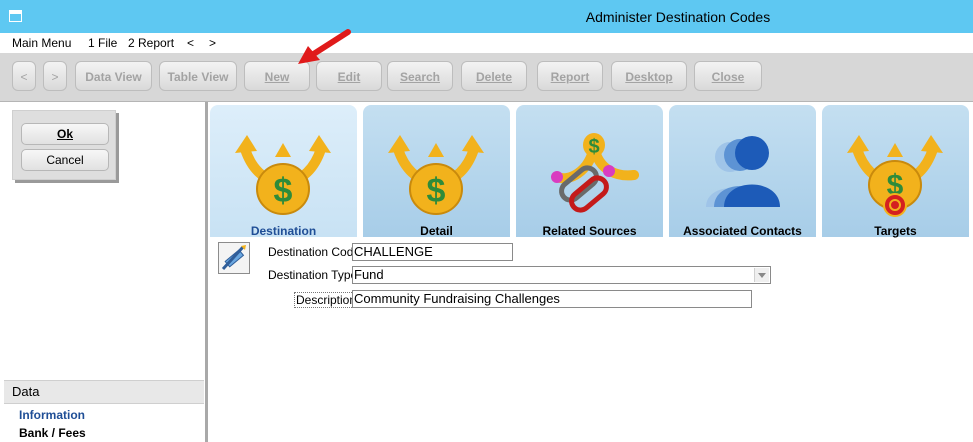 This screenshot has height=442, width=973. I want to click on forward-button: >, so click(55, 76).